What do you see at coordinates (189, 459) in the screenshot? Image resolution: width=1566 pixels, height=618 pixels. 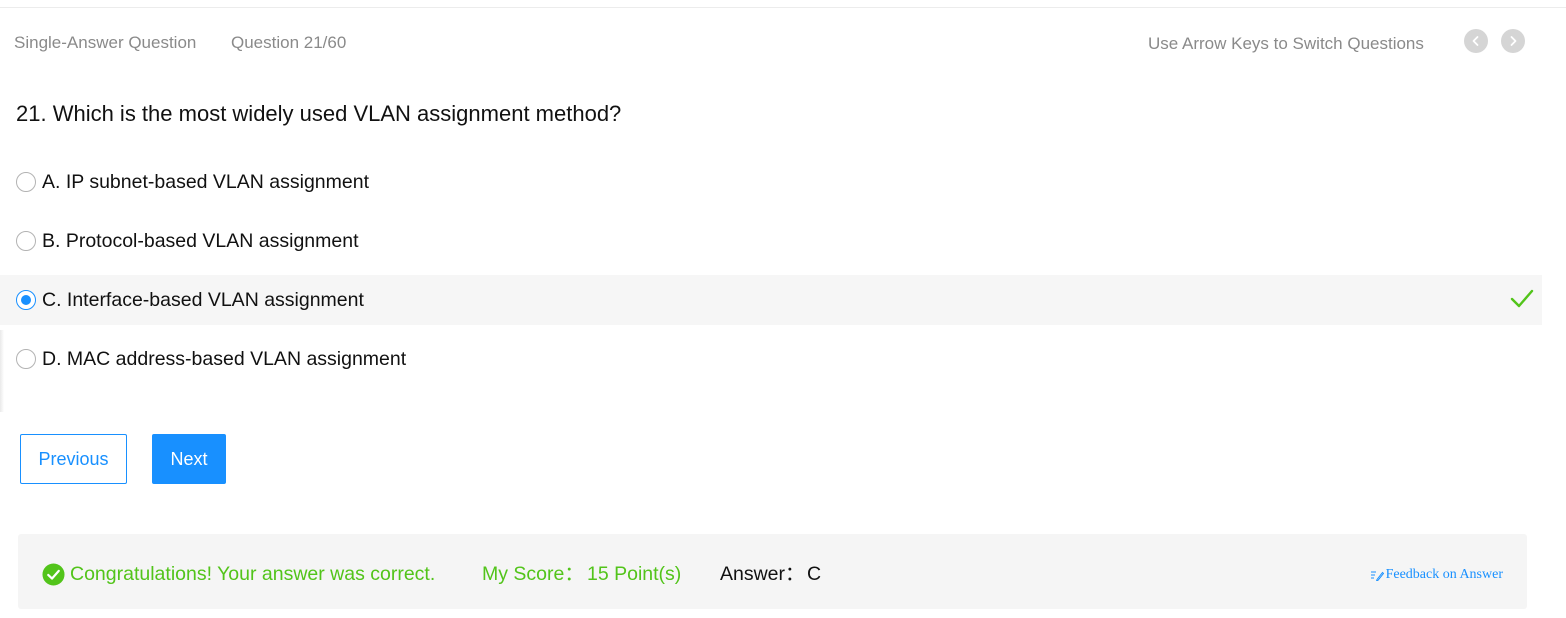 I see `next-button: Next` at bounding box center [189, 459].